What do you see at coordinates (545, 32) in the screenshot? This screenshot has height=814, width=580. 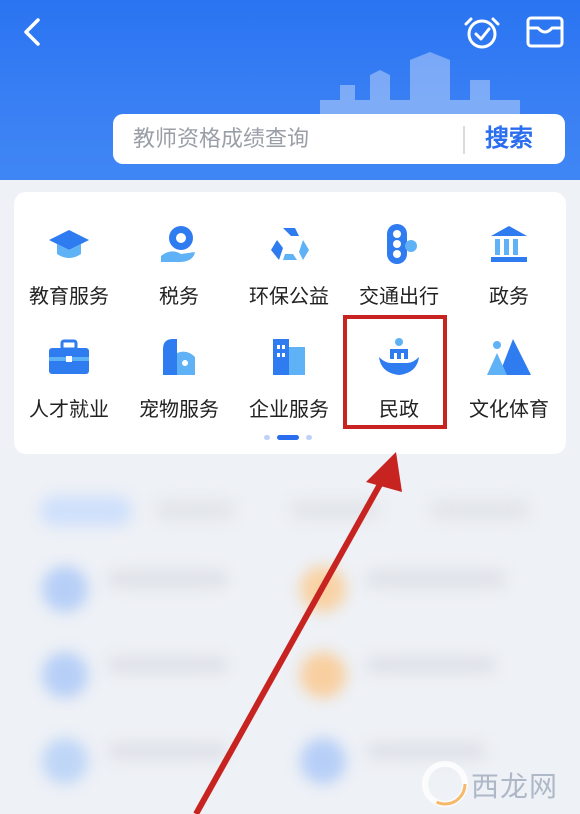 I see `card-wallet-icon` at bounding box center [545, 32].